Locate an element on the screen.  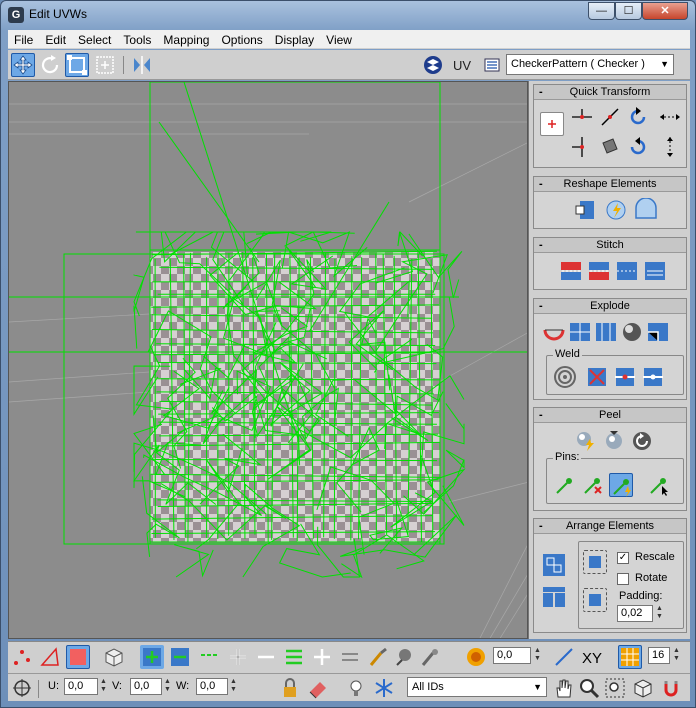
pin-vertices-button is located at coordinates (565, 485).